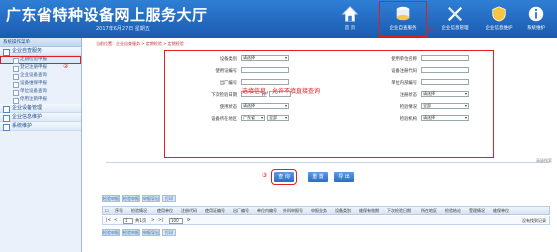 Image resolution: width=557 pixels, height=252 pixels. Describe the element at coordinates (40, 117) in the screenshot. I see `sidebar-group-info-maintain: 企业信息维护` at that location.